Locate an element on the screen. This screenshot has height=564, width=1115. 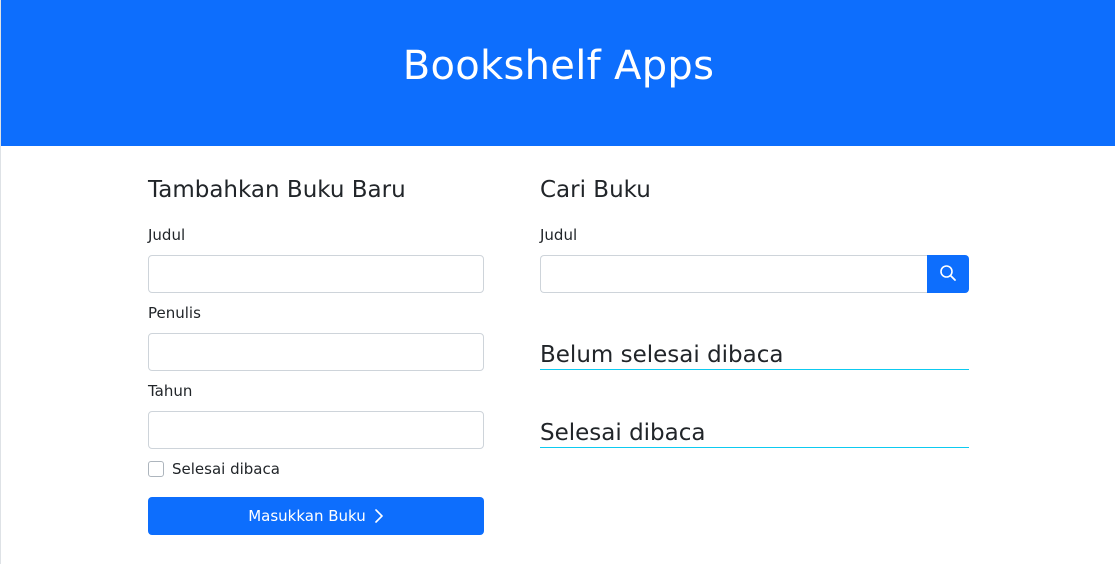
add-book-heading: Tambahkan Buku Baru is located at coordinates (277, 190).